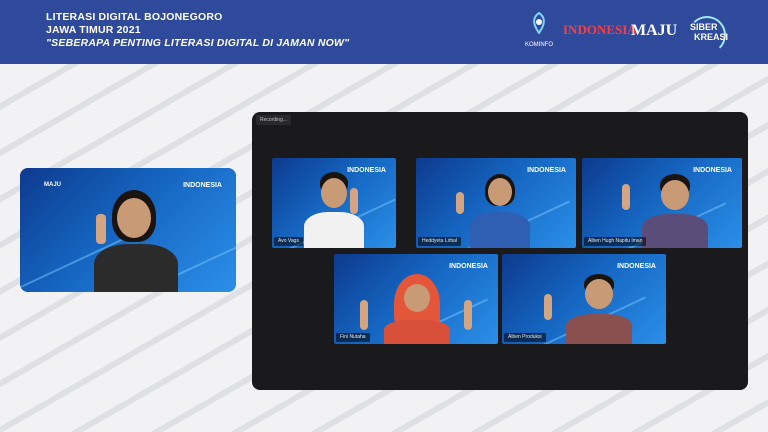 The image size is (768, 432). Describe the element at coordinates (600, 29) in the screenshot. I see `indonesia-label: INDONESIA` at that location.